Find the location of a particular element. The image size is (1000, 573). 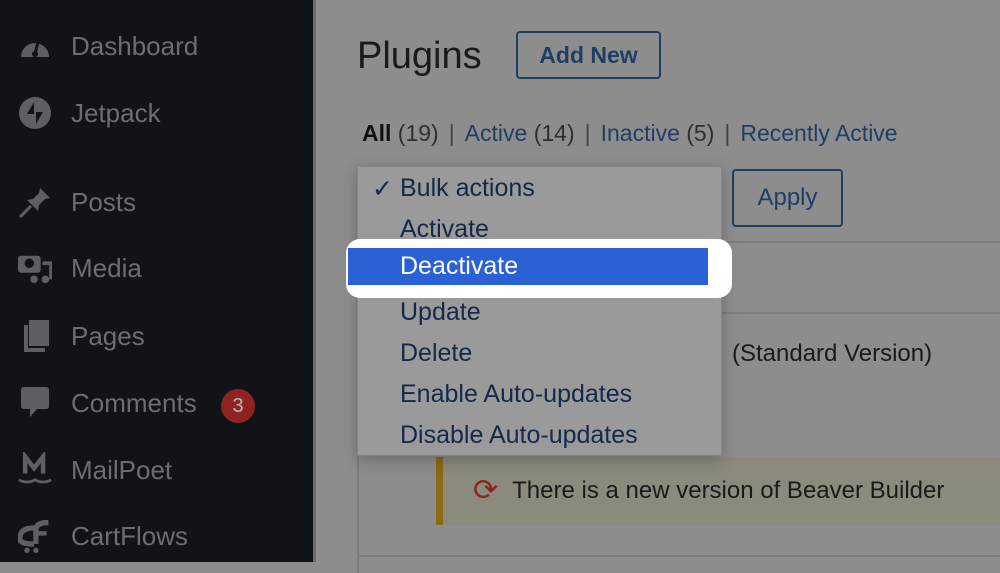

sidebar-item-dashboard: Dashboard is located at coordinates (156, 46).